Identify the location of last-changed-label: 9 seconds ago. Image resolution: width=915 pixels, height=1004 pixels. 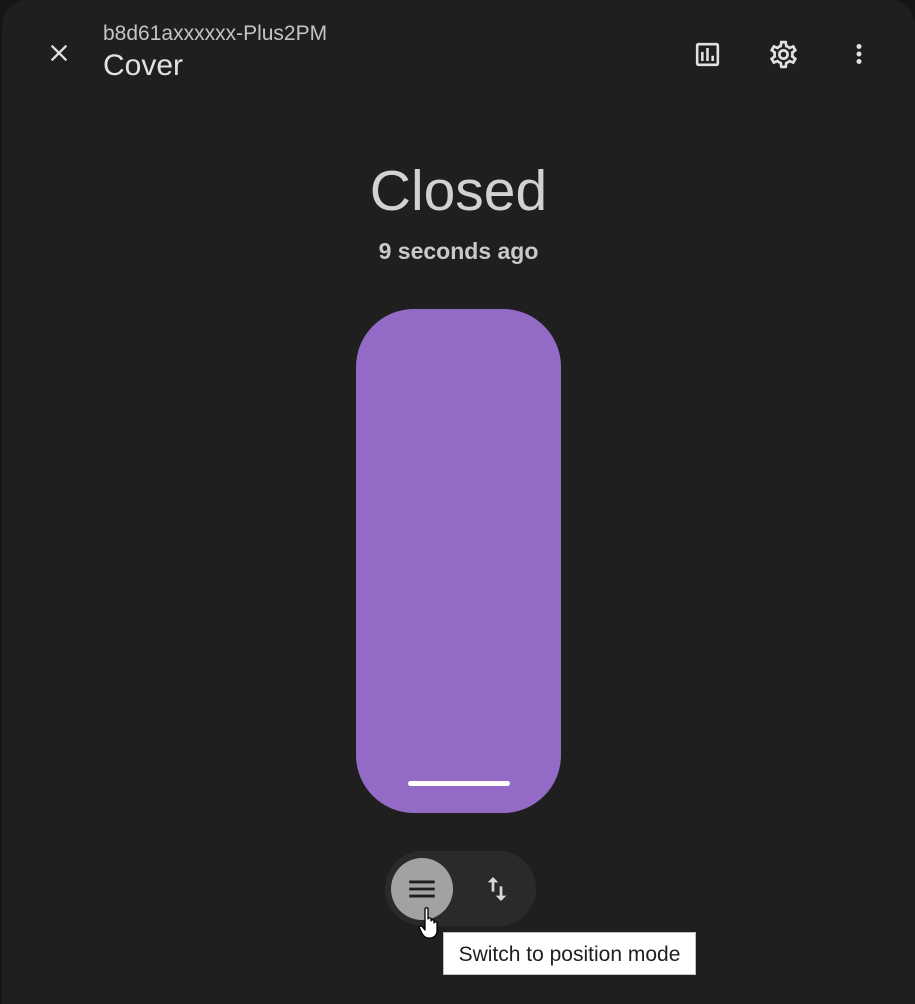
(458, 251).